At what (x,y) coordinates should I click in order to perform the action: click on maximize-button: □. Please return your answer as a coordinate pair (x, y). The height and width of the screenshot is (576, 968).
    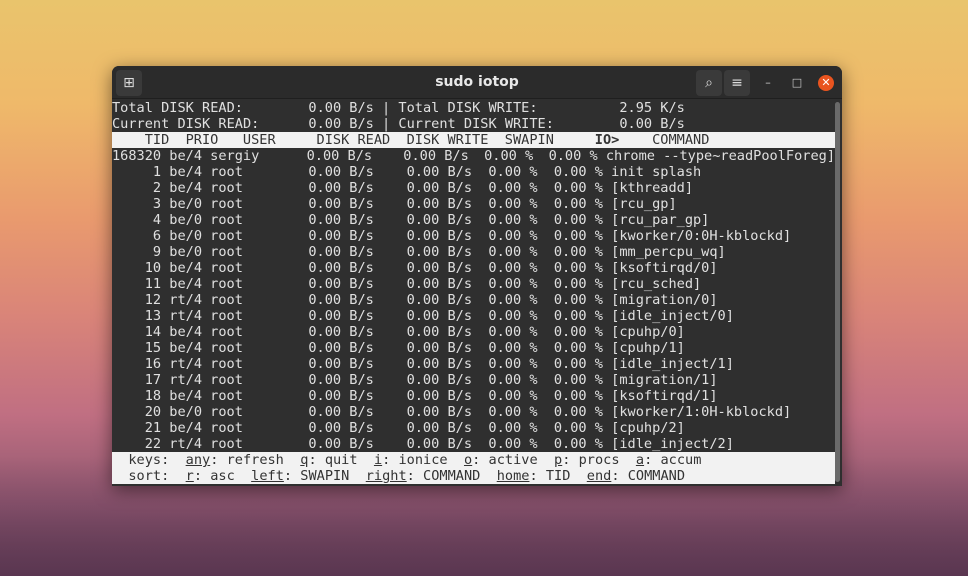
    Looking at the image, I should click on (797, 83).